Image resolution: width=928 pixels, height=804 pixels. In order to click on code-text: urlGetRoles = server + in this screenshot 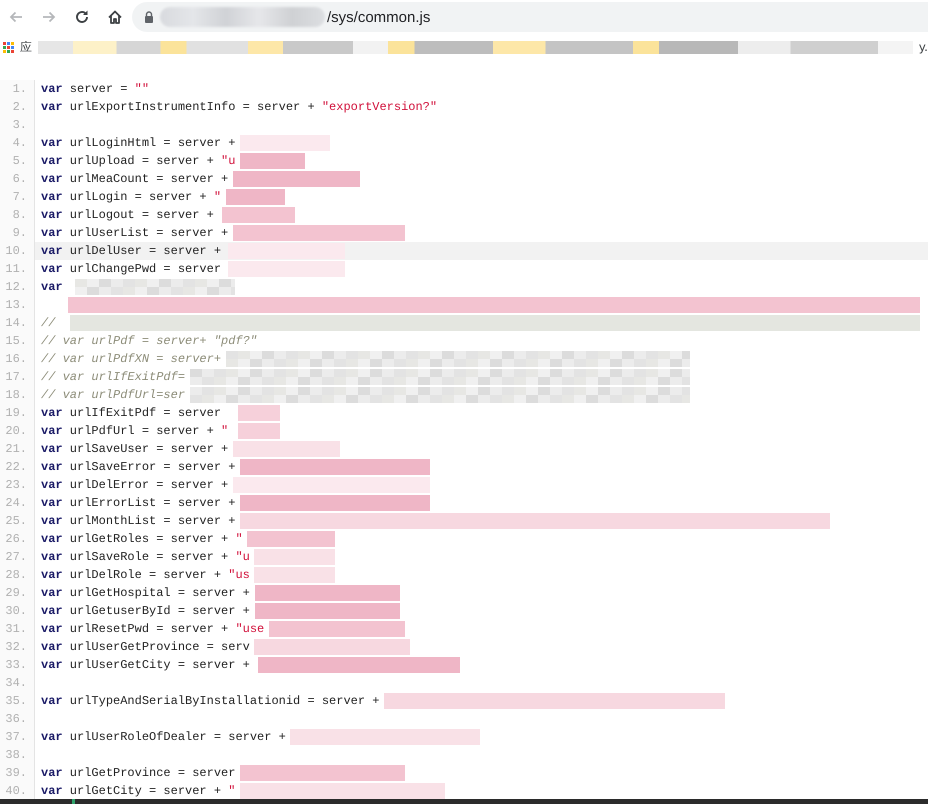, I will do `click(149, 539)`.